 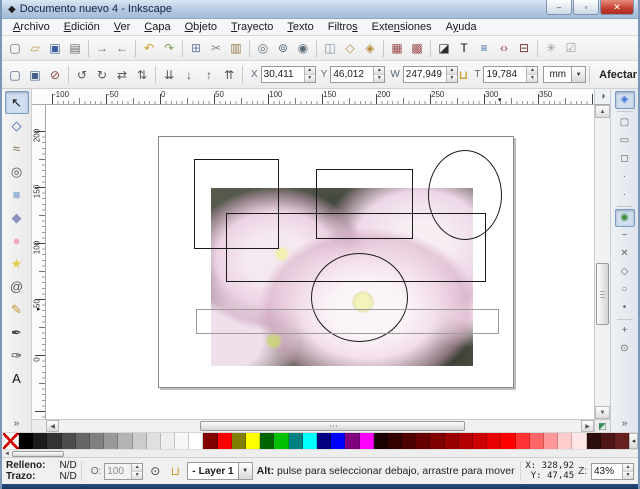 I want to click on titlebar: ◆ Documento nuevo 4 - Inkscape – ▫ ✕, so click(x=320, y=9).